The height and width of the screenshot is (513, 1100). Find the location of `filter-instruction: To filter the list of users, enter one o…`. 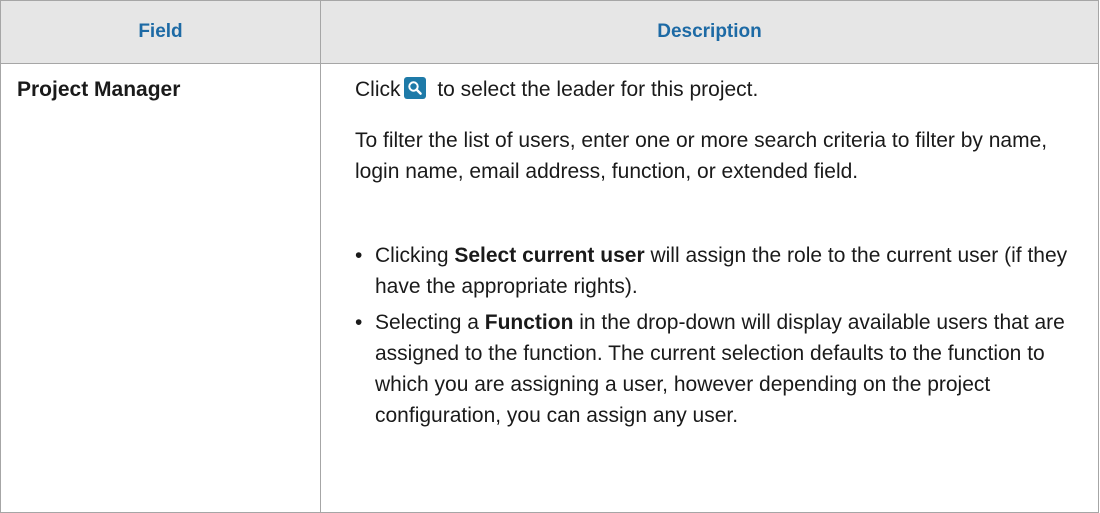

filter-instruction: To filter the list of users, enter one o… is located at coordinates (701, 156).